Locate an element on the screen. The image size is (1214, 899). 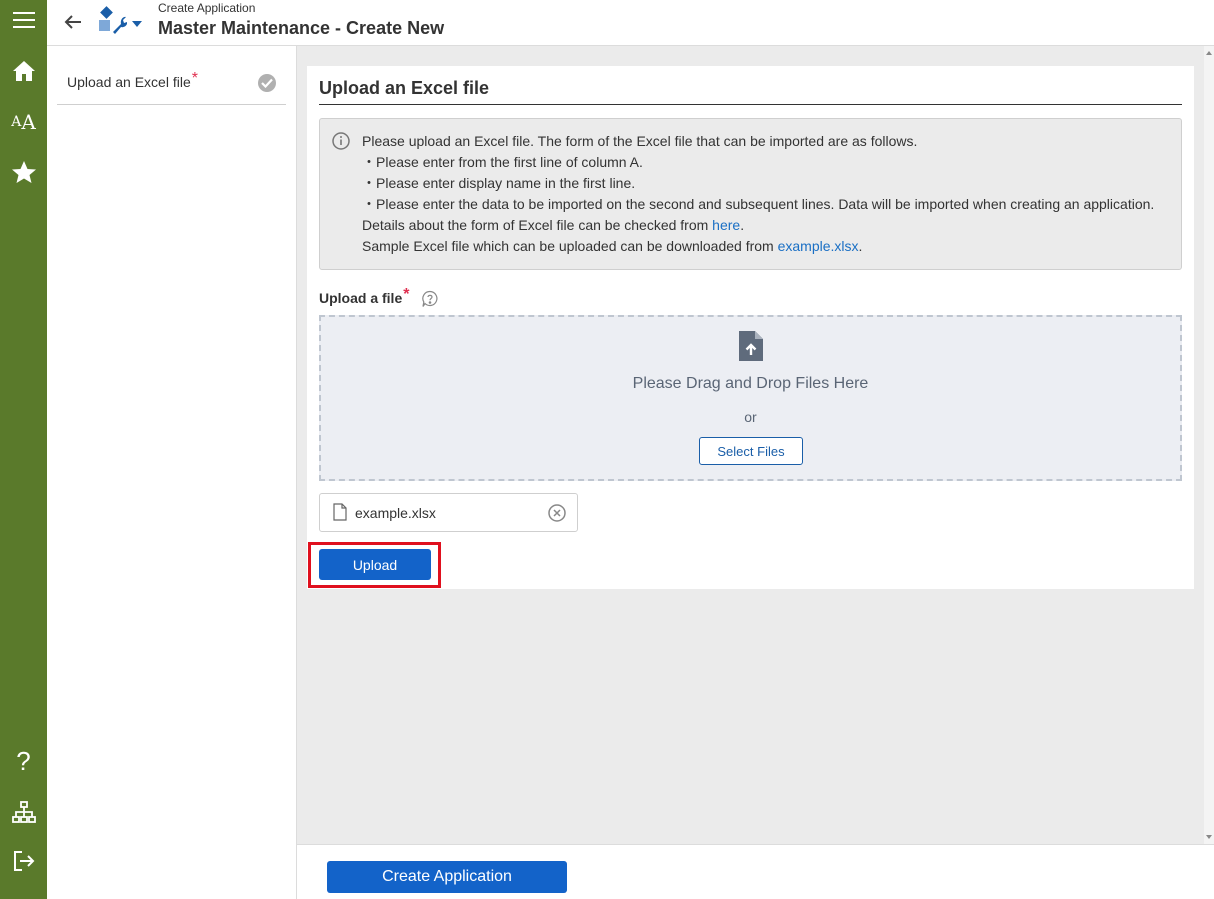
remove-file-icon is located at coordinates (557, 514).